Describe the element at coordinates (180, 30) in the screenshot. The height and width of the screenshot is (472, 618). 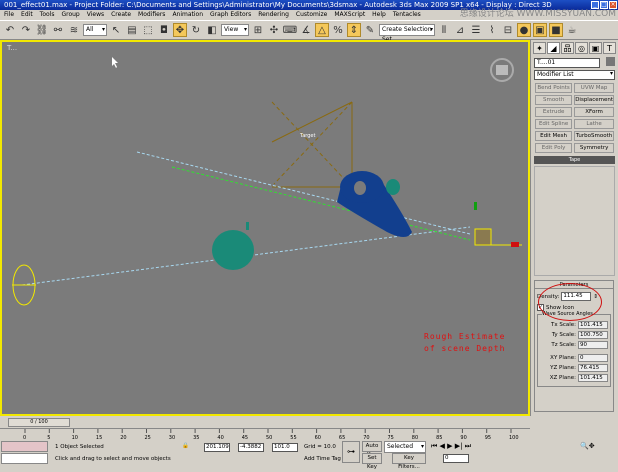
I see `move-icon: ✥` at that location.